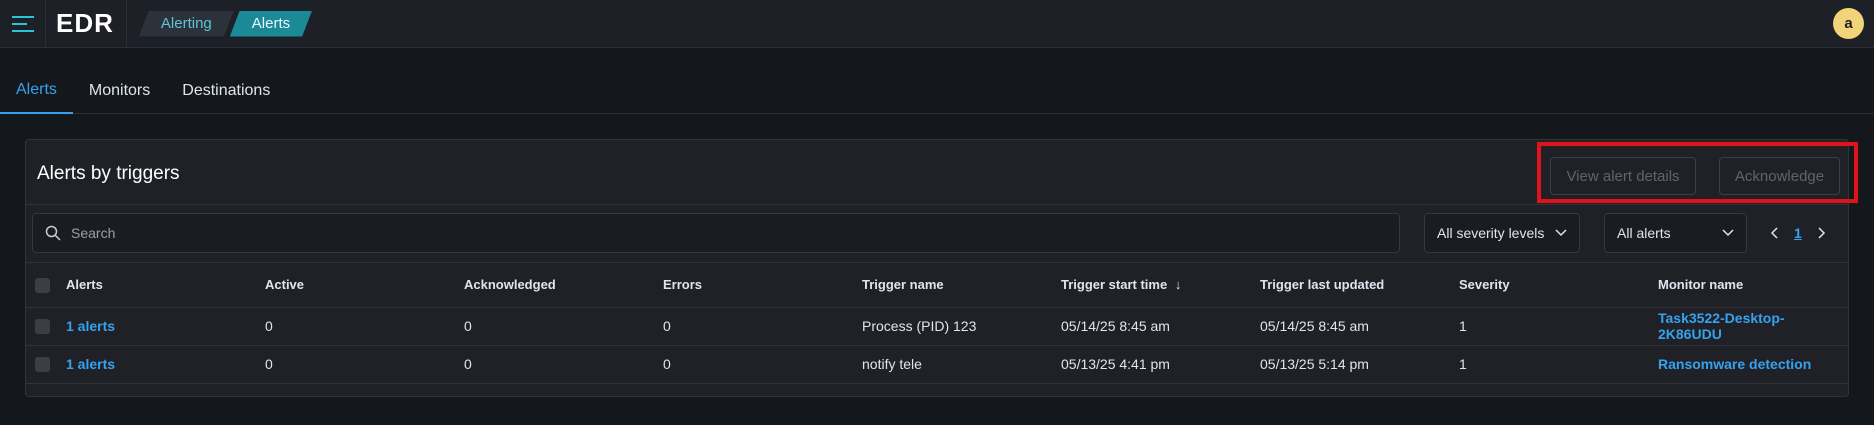  I want to click on top-bar: EDR Alerting Alerts a, so click(937, 24).